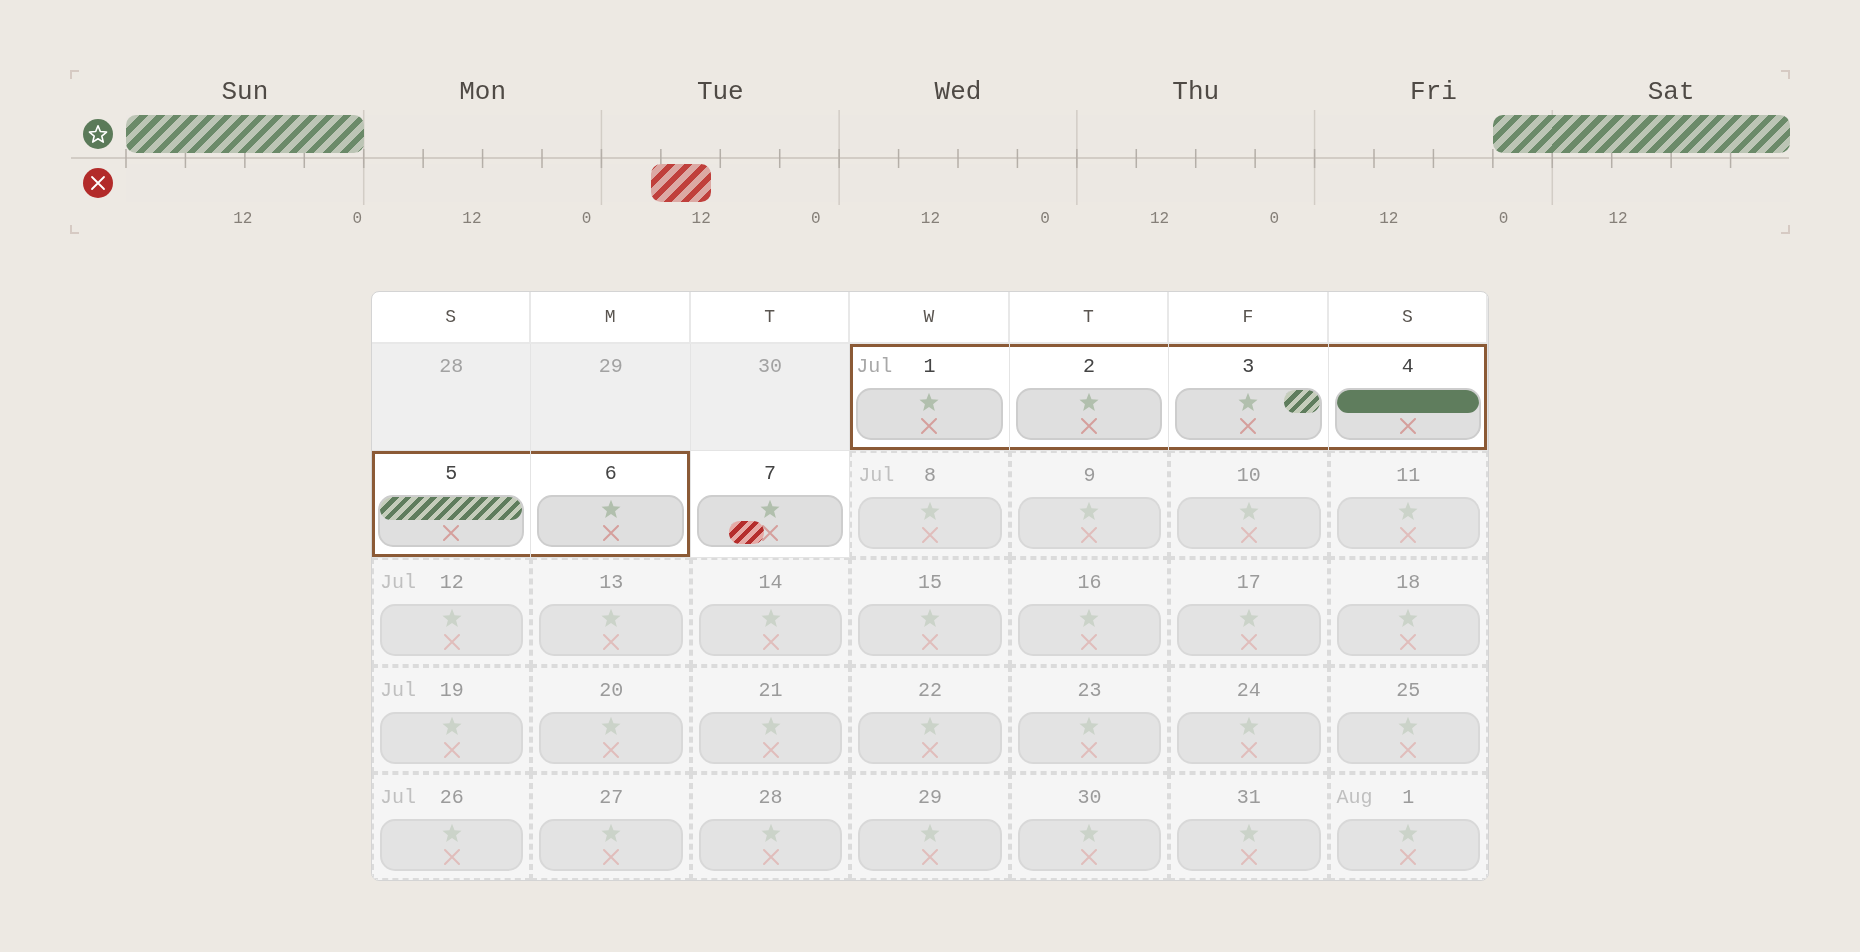 The image size is (1860, 952). I want to click on date-number: 10, so click(1248, 476).